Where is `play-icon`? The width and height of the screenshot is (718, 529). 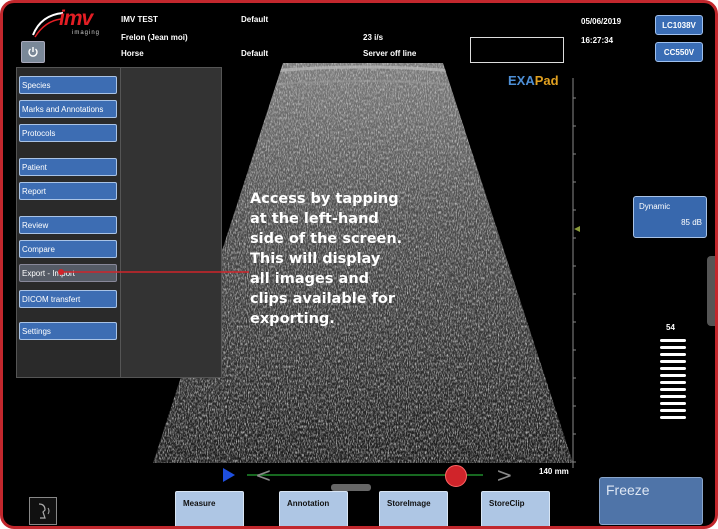 play-icon is located at coordinates (229, 475).